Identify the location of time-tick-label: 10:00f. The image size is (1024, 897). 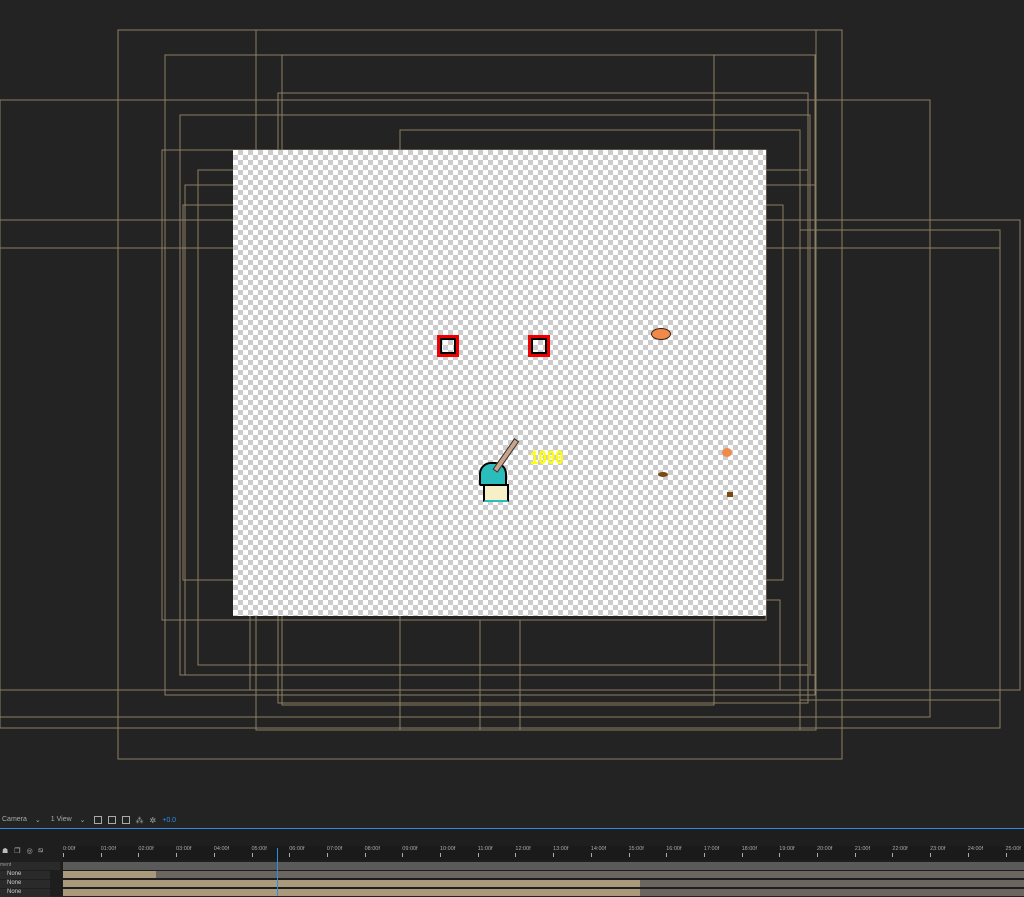
(448, 851).